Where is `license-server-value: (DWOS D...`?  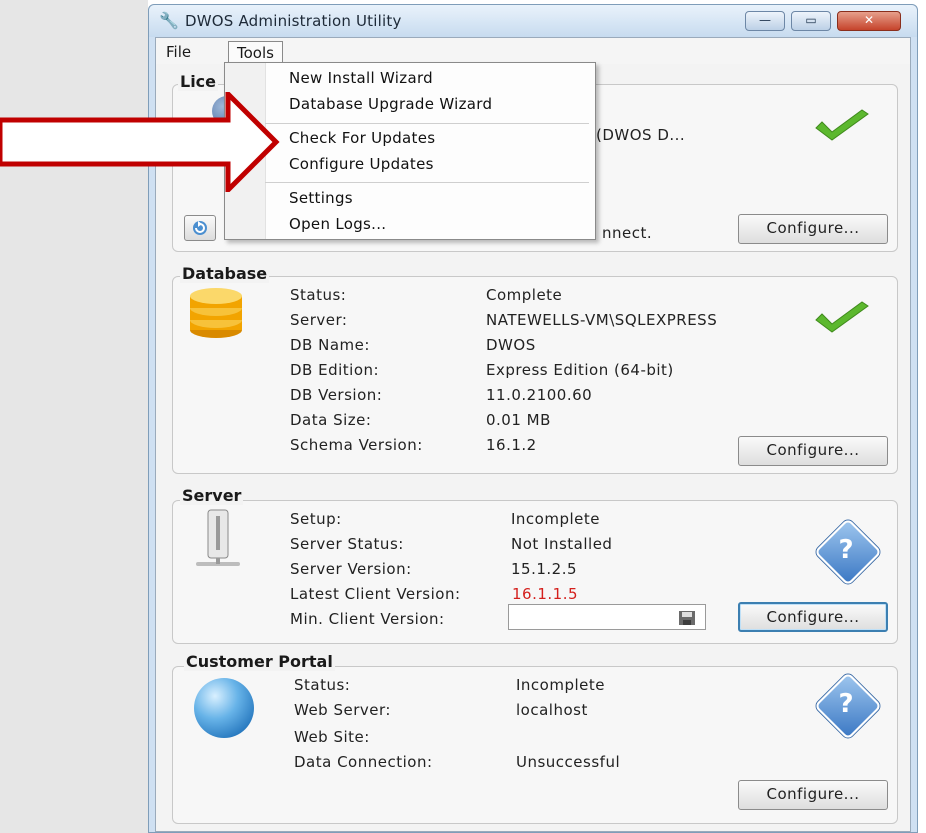
license-server-value: (DWOS D... is located at coordinates (641, 135).